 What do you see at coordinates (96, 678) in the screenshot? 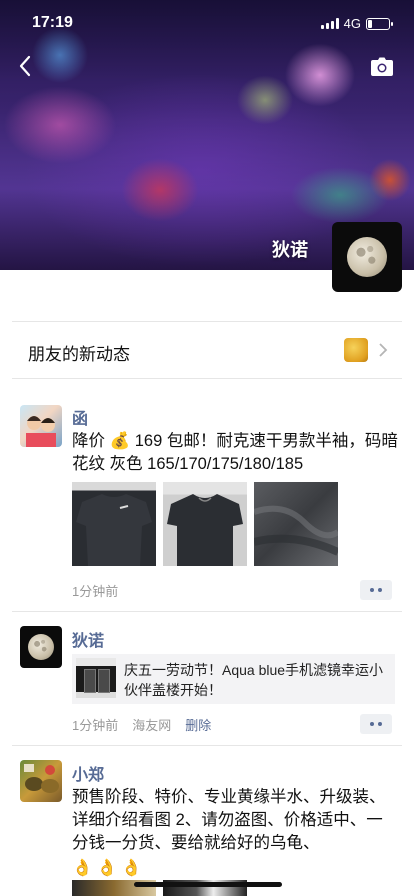
I see `shared-link-thumbnail` at bounding box center [96, 678].